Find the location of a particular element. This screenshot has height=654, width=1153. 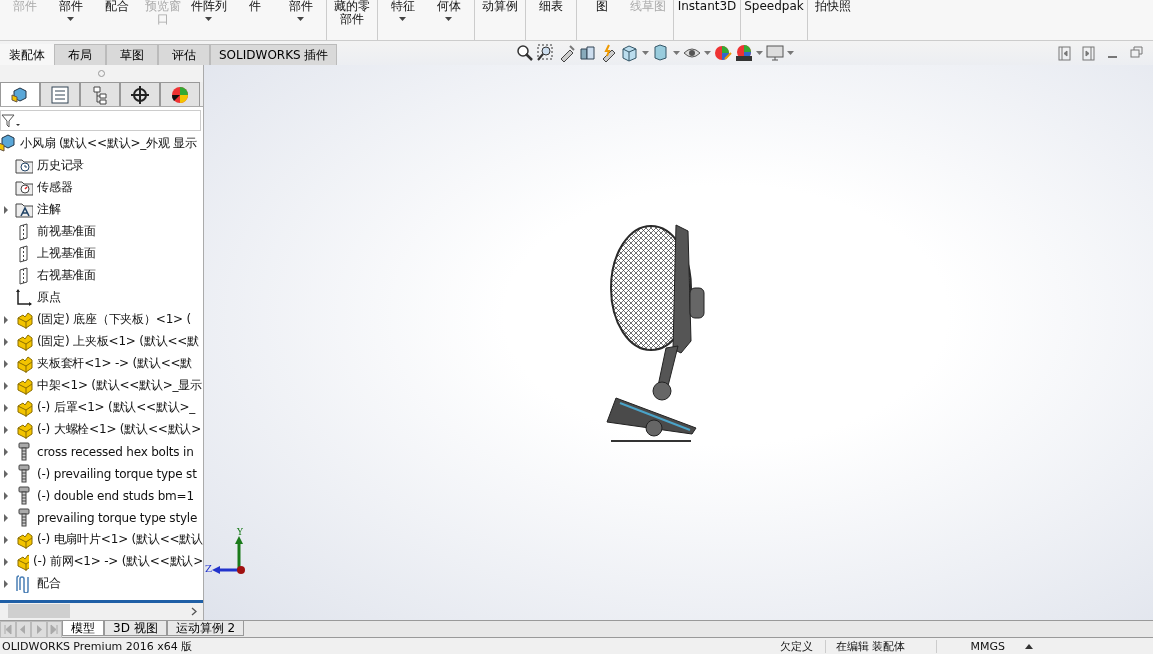

display-manager-icon is located at coordinates (180, 94).